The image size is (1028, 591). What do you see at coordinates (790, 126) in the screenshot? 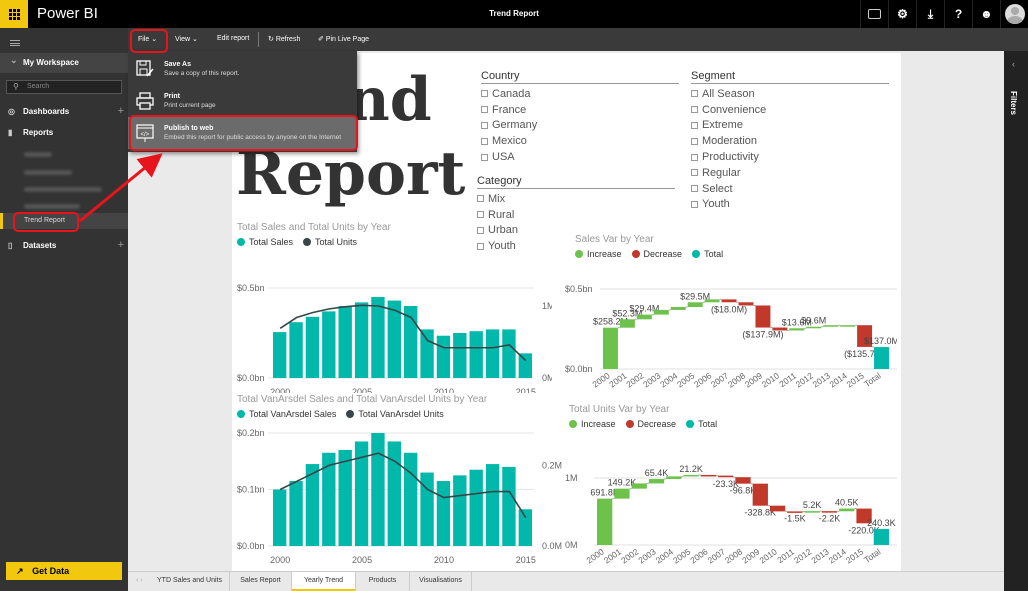
I see `slicer-option-segment: Extreme` at bounding box center [790, 126].